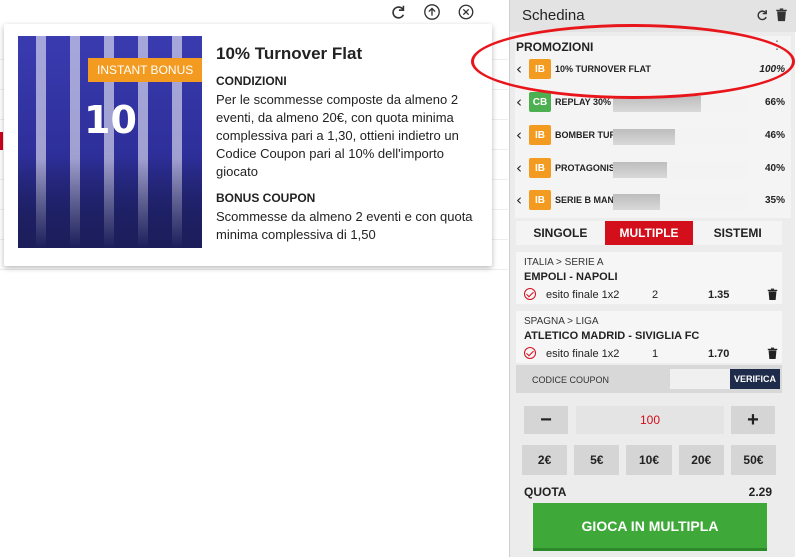 This screenshot has width=800, height=557. I want to click on instant-bonus-badge: INSTANT BONUS, so click(145, 70).